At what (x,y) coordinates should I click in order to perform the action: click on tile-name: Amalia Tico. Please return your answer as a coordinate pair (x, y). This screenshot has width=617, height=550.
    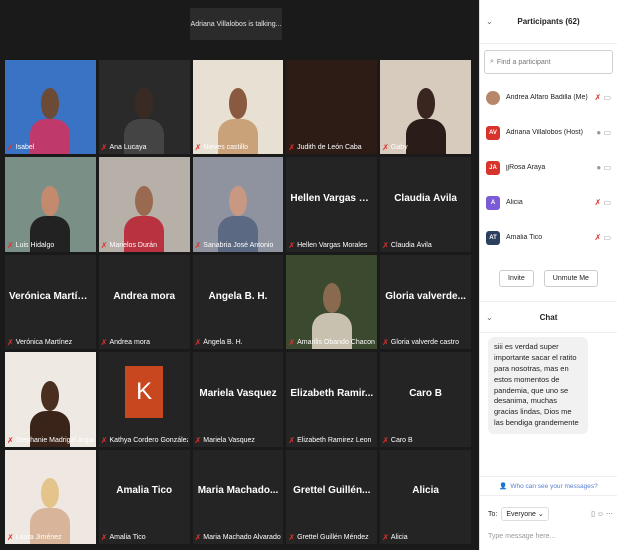
    Looking at the image, I should click on (127, 537).